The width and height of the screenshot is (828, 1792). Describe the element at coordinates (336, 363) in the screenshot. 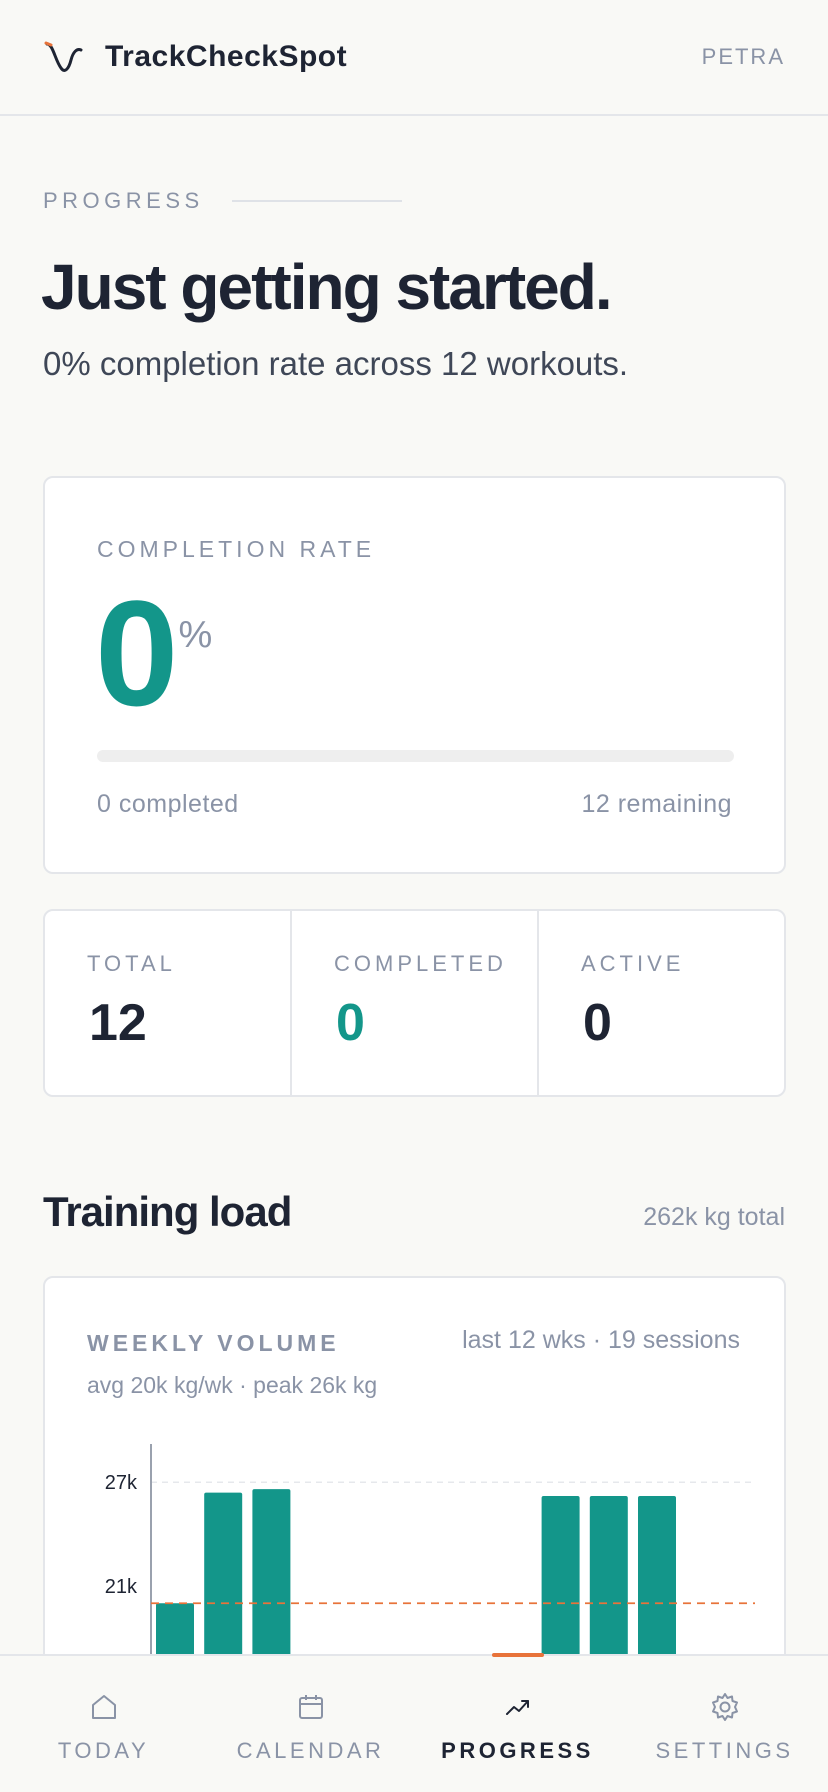

I see `page-subtitle: 0% completion rate across 12 workouts.` at that location.